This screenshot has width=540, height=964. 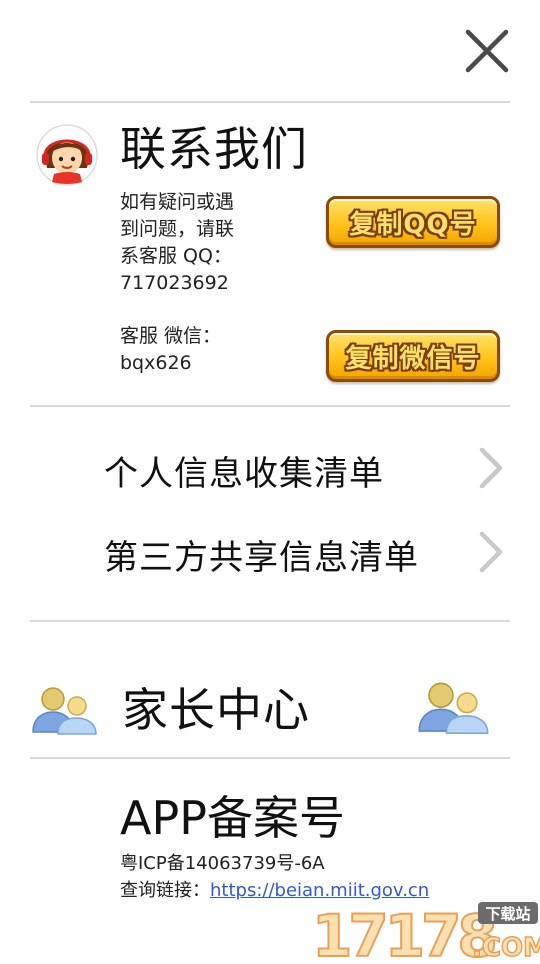 I want to click on contact-text-line: 如有疑问或遇, so click(x=177, y=202).